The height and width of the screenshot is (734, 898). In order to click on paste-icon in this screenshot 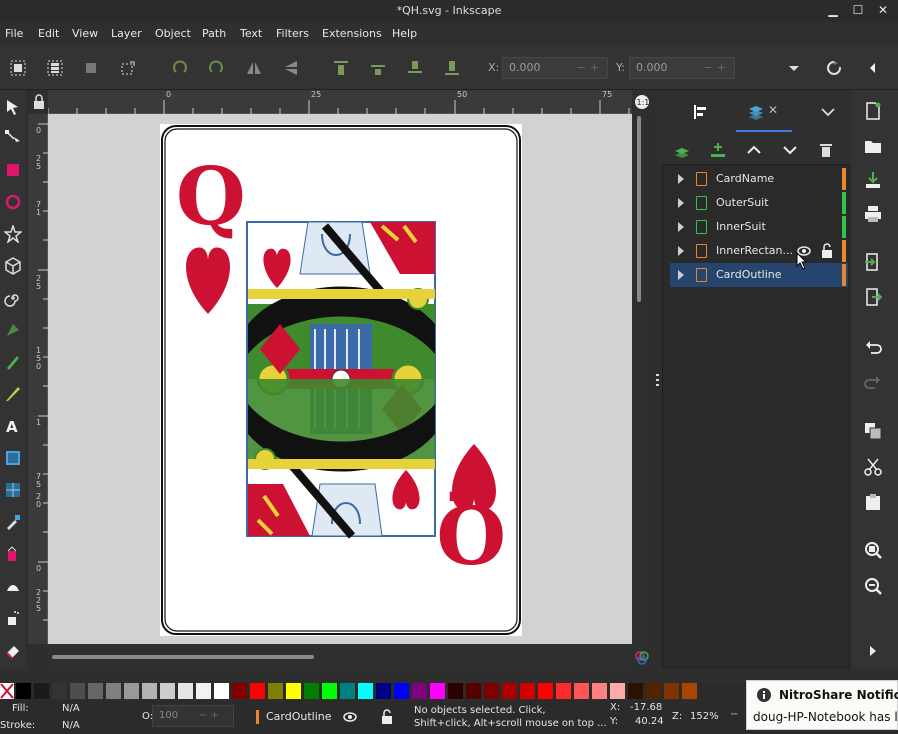, I will do `click(873, 502)`.